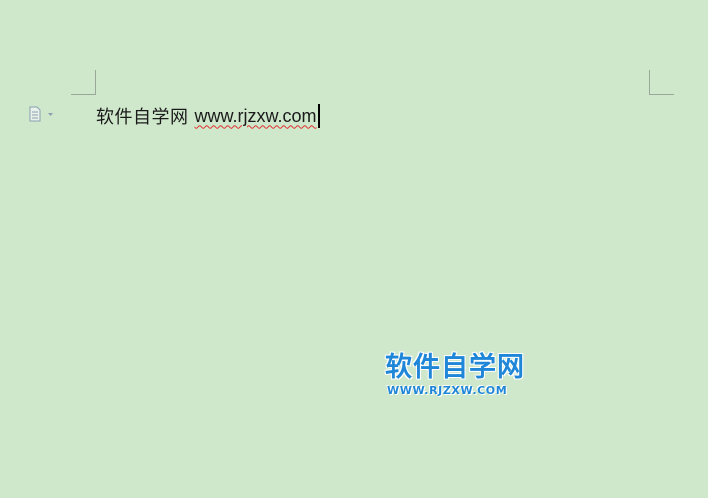 The width and height of the screenshot is (708, 498). I want to click on watermark-logo: 软件自学网 WWW.RJZXW.COM, so click(460, 375).